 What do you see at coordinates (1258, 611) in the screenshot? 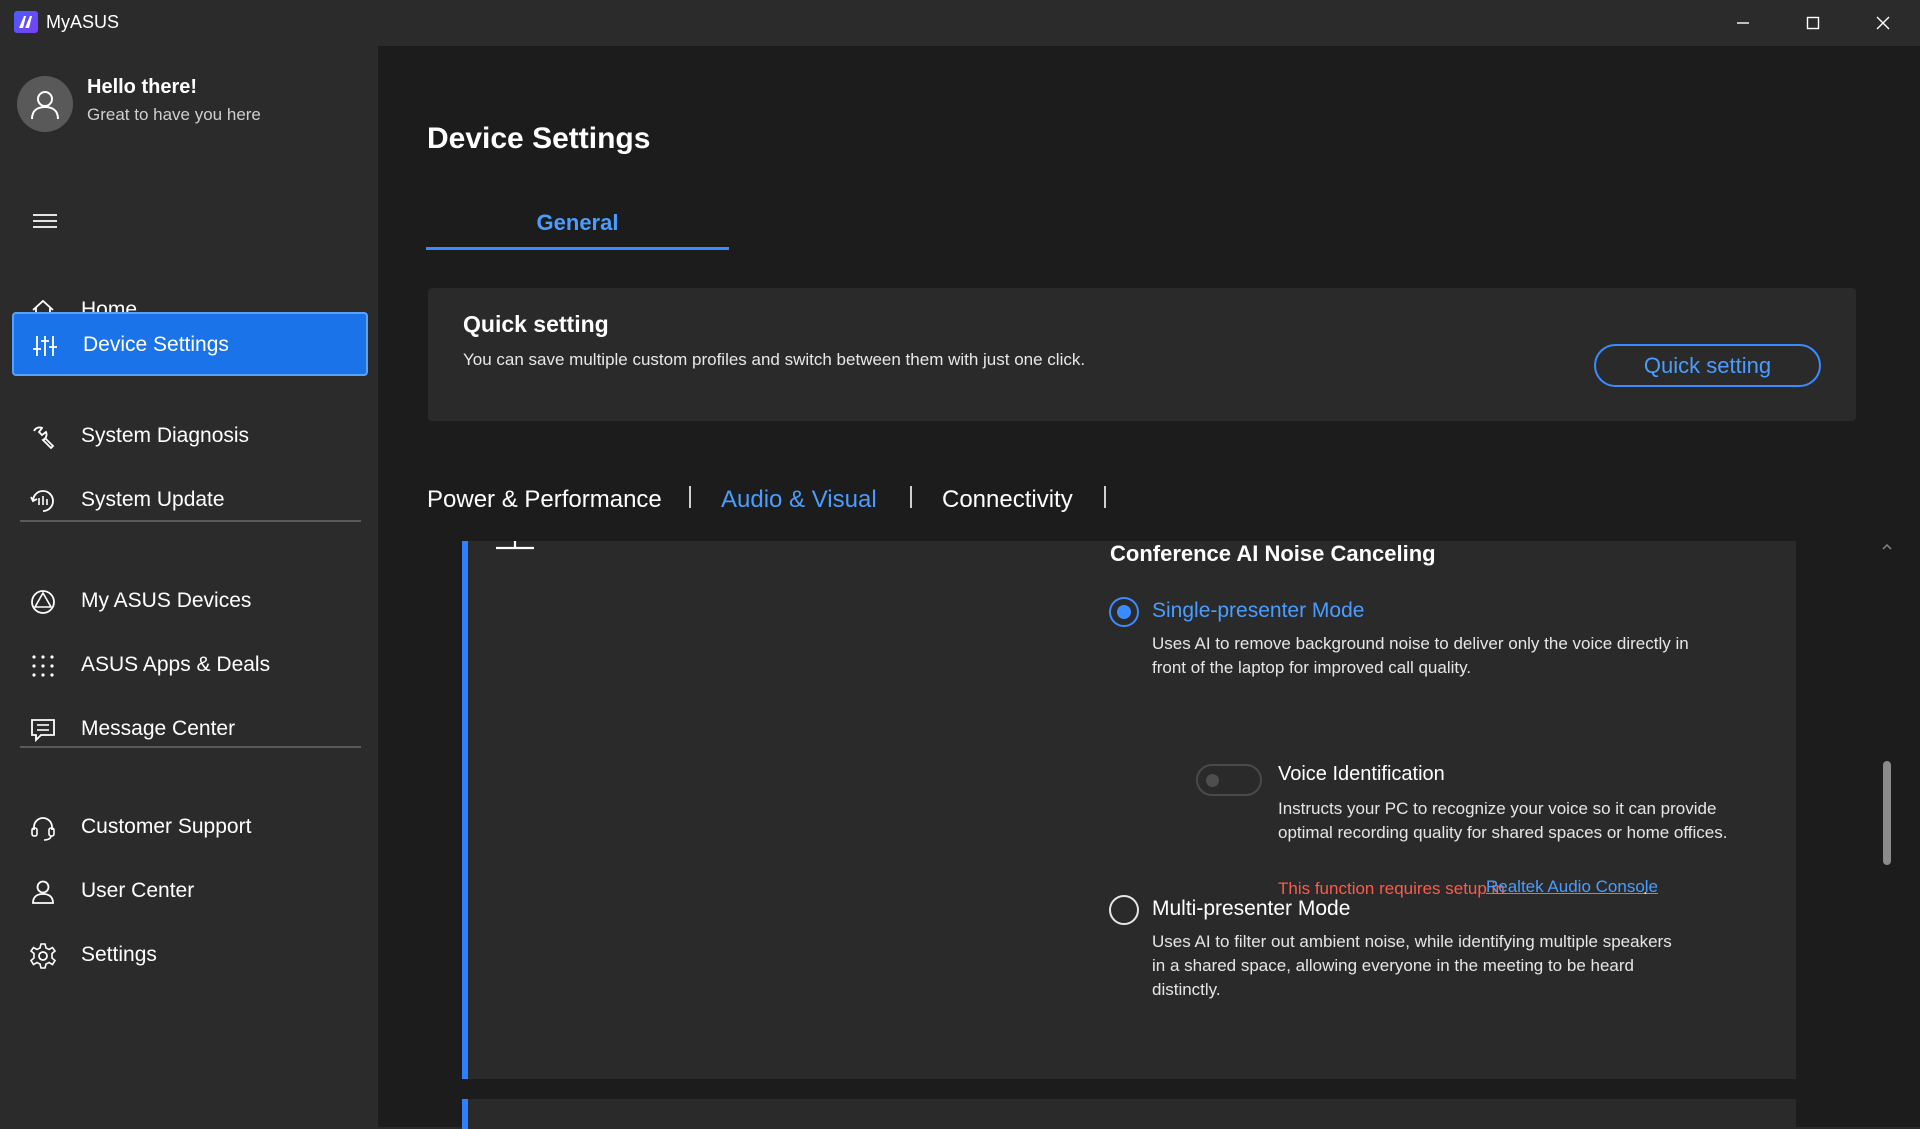
I see `single-presenter-label: Single-presenter Mode` at bounding box center [1258, 611].